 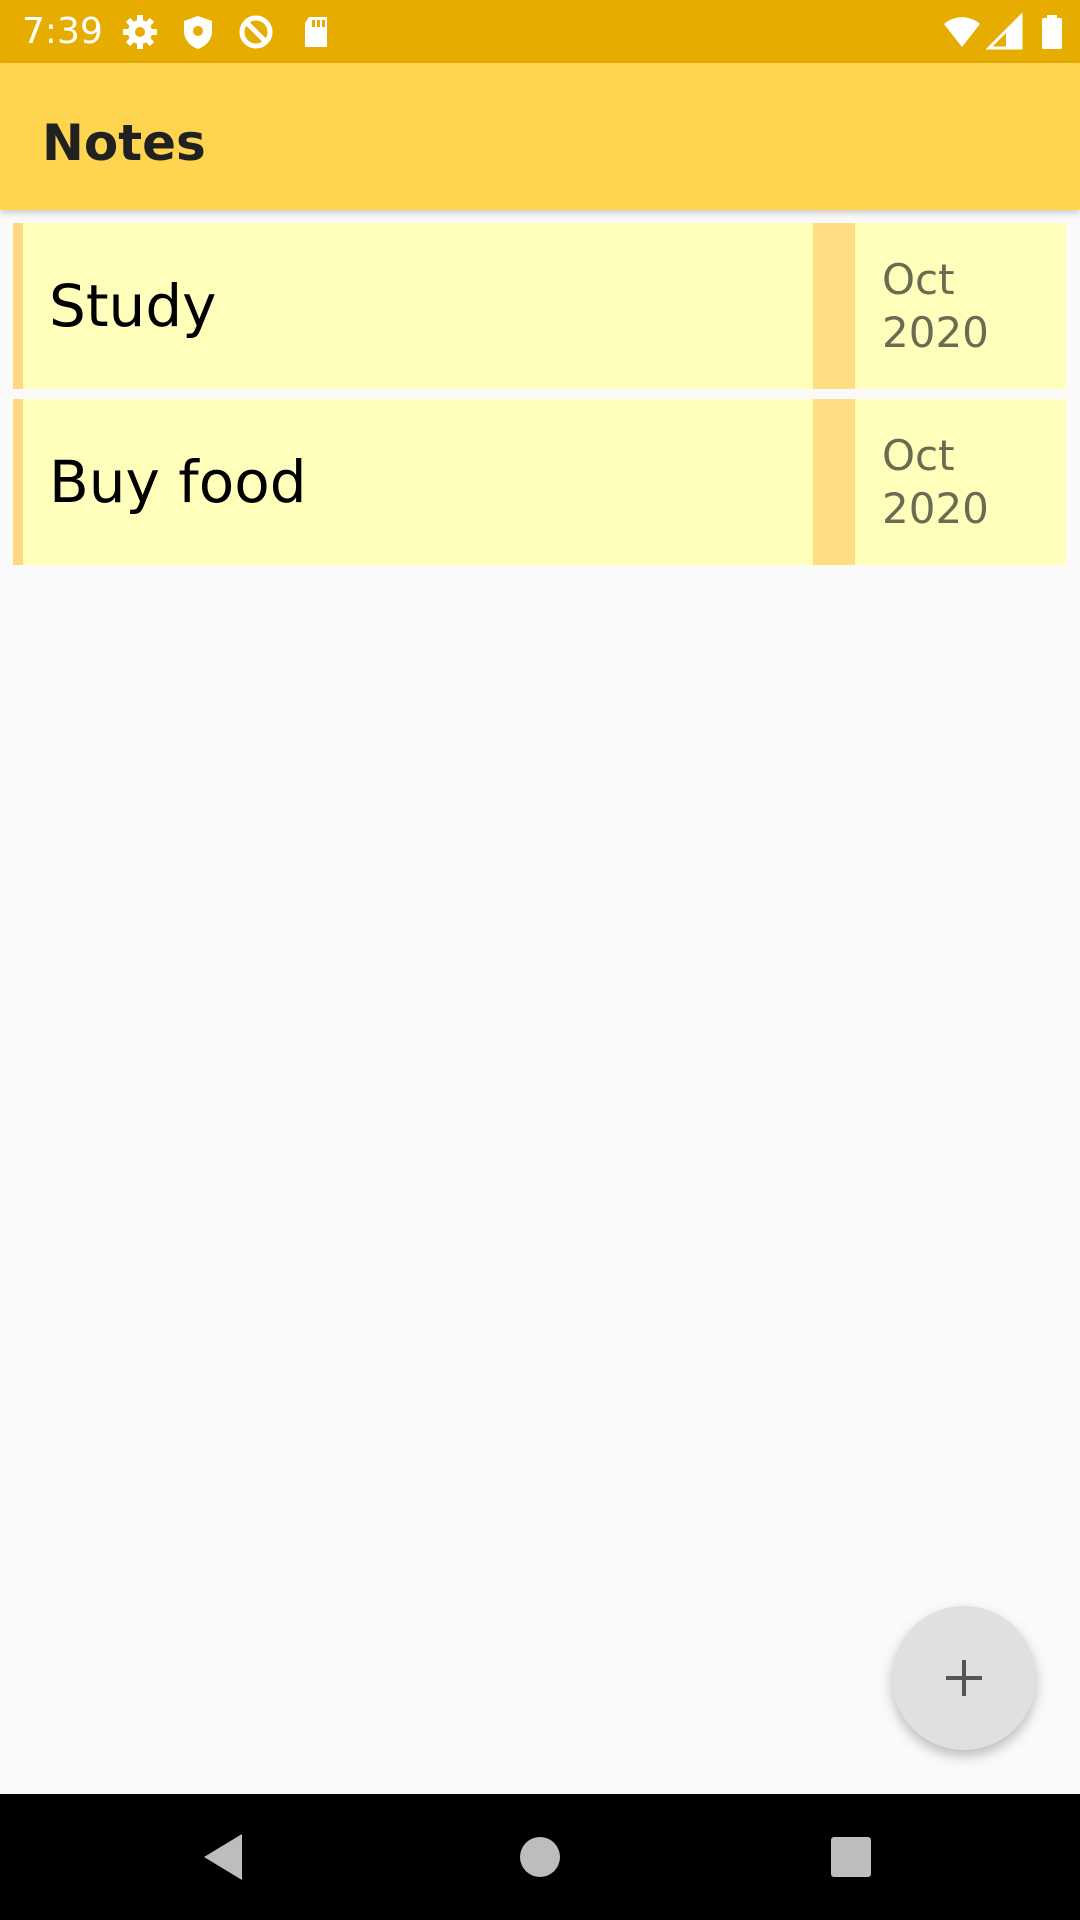 I want to click on home-icon, so click(x=540, y=1857).